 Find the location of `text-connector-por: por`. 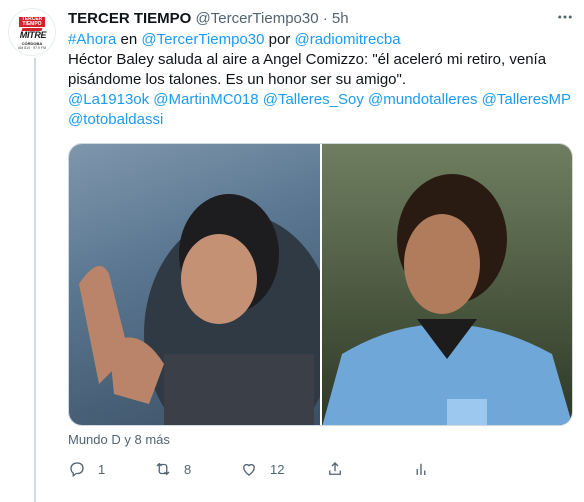

text-connector-por: por is located at coordinates (279, 39).